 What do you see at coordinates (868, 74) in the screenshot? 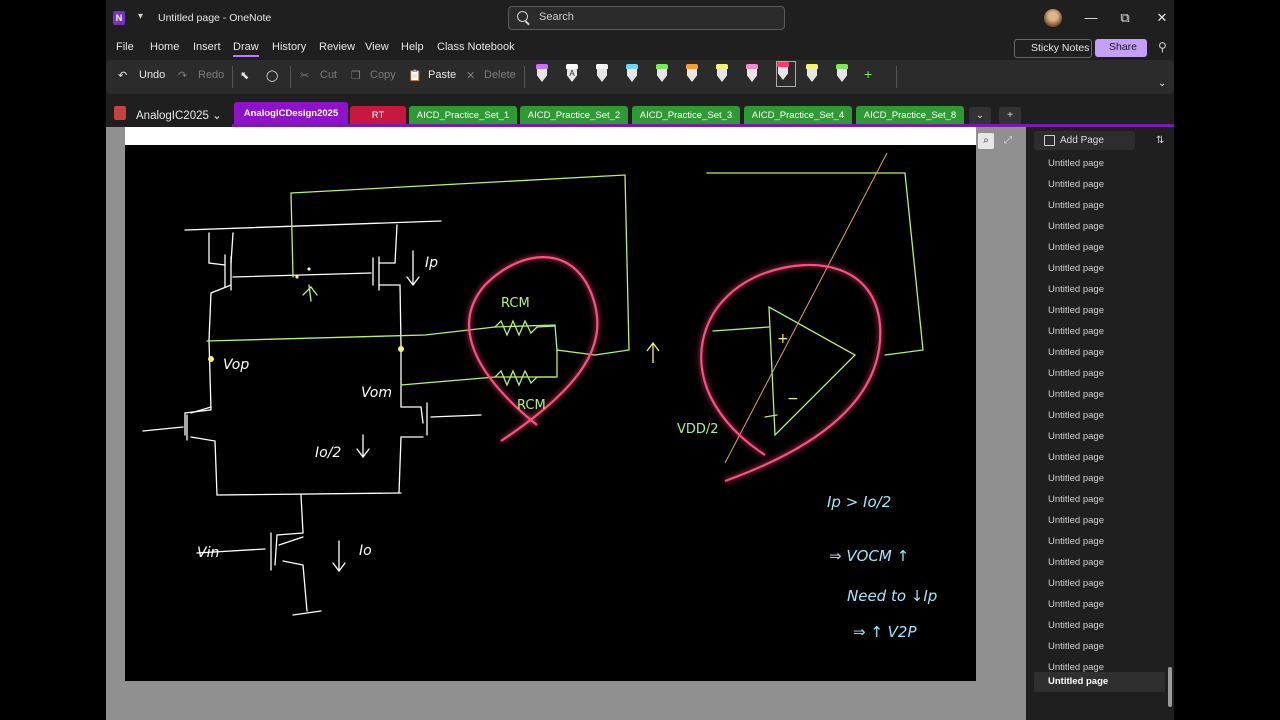
I see `add-pen-button: +` at bounding box center [868, 74].